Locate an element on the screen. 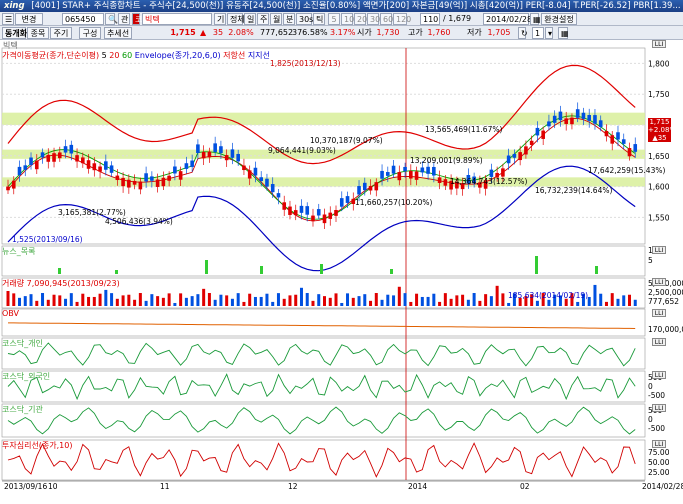  period-day: 일 is located at coordinates (250, 19).